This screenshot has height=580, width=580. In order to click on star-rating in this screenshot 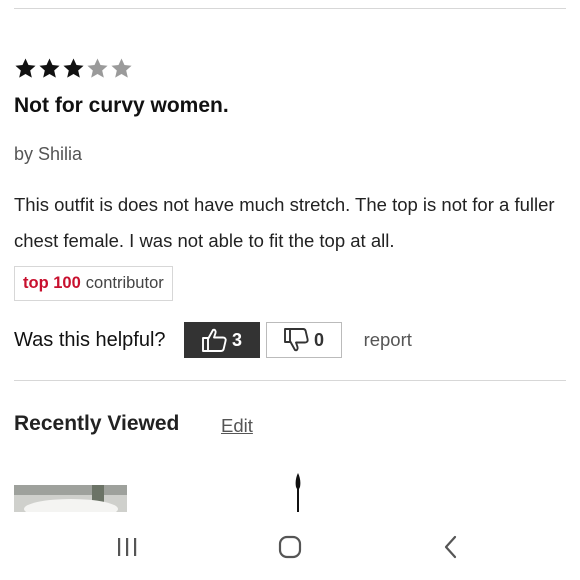, I will do `click(73, 68)`.